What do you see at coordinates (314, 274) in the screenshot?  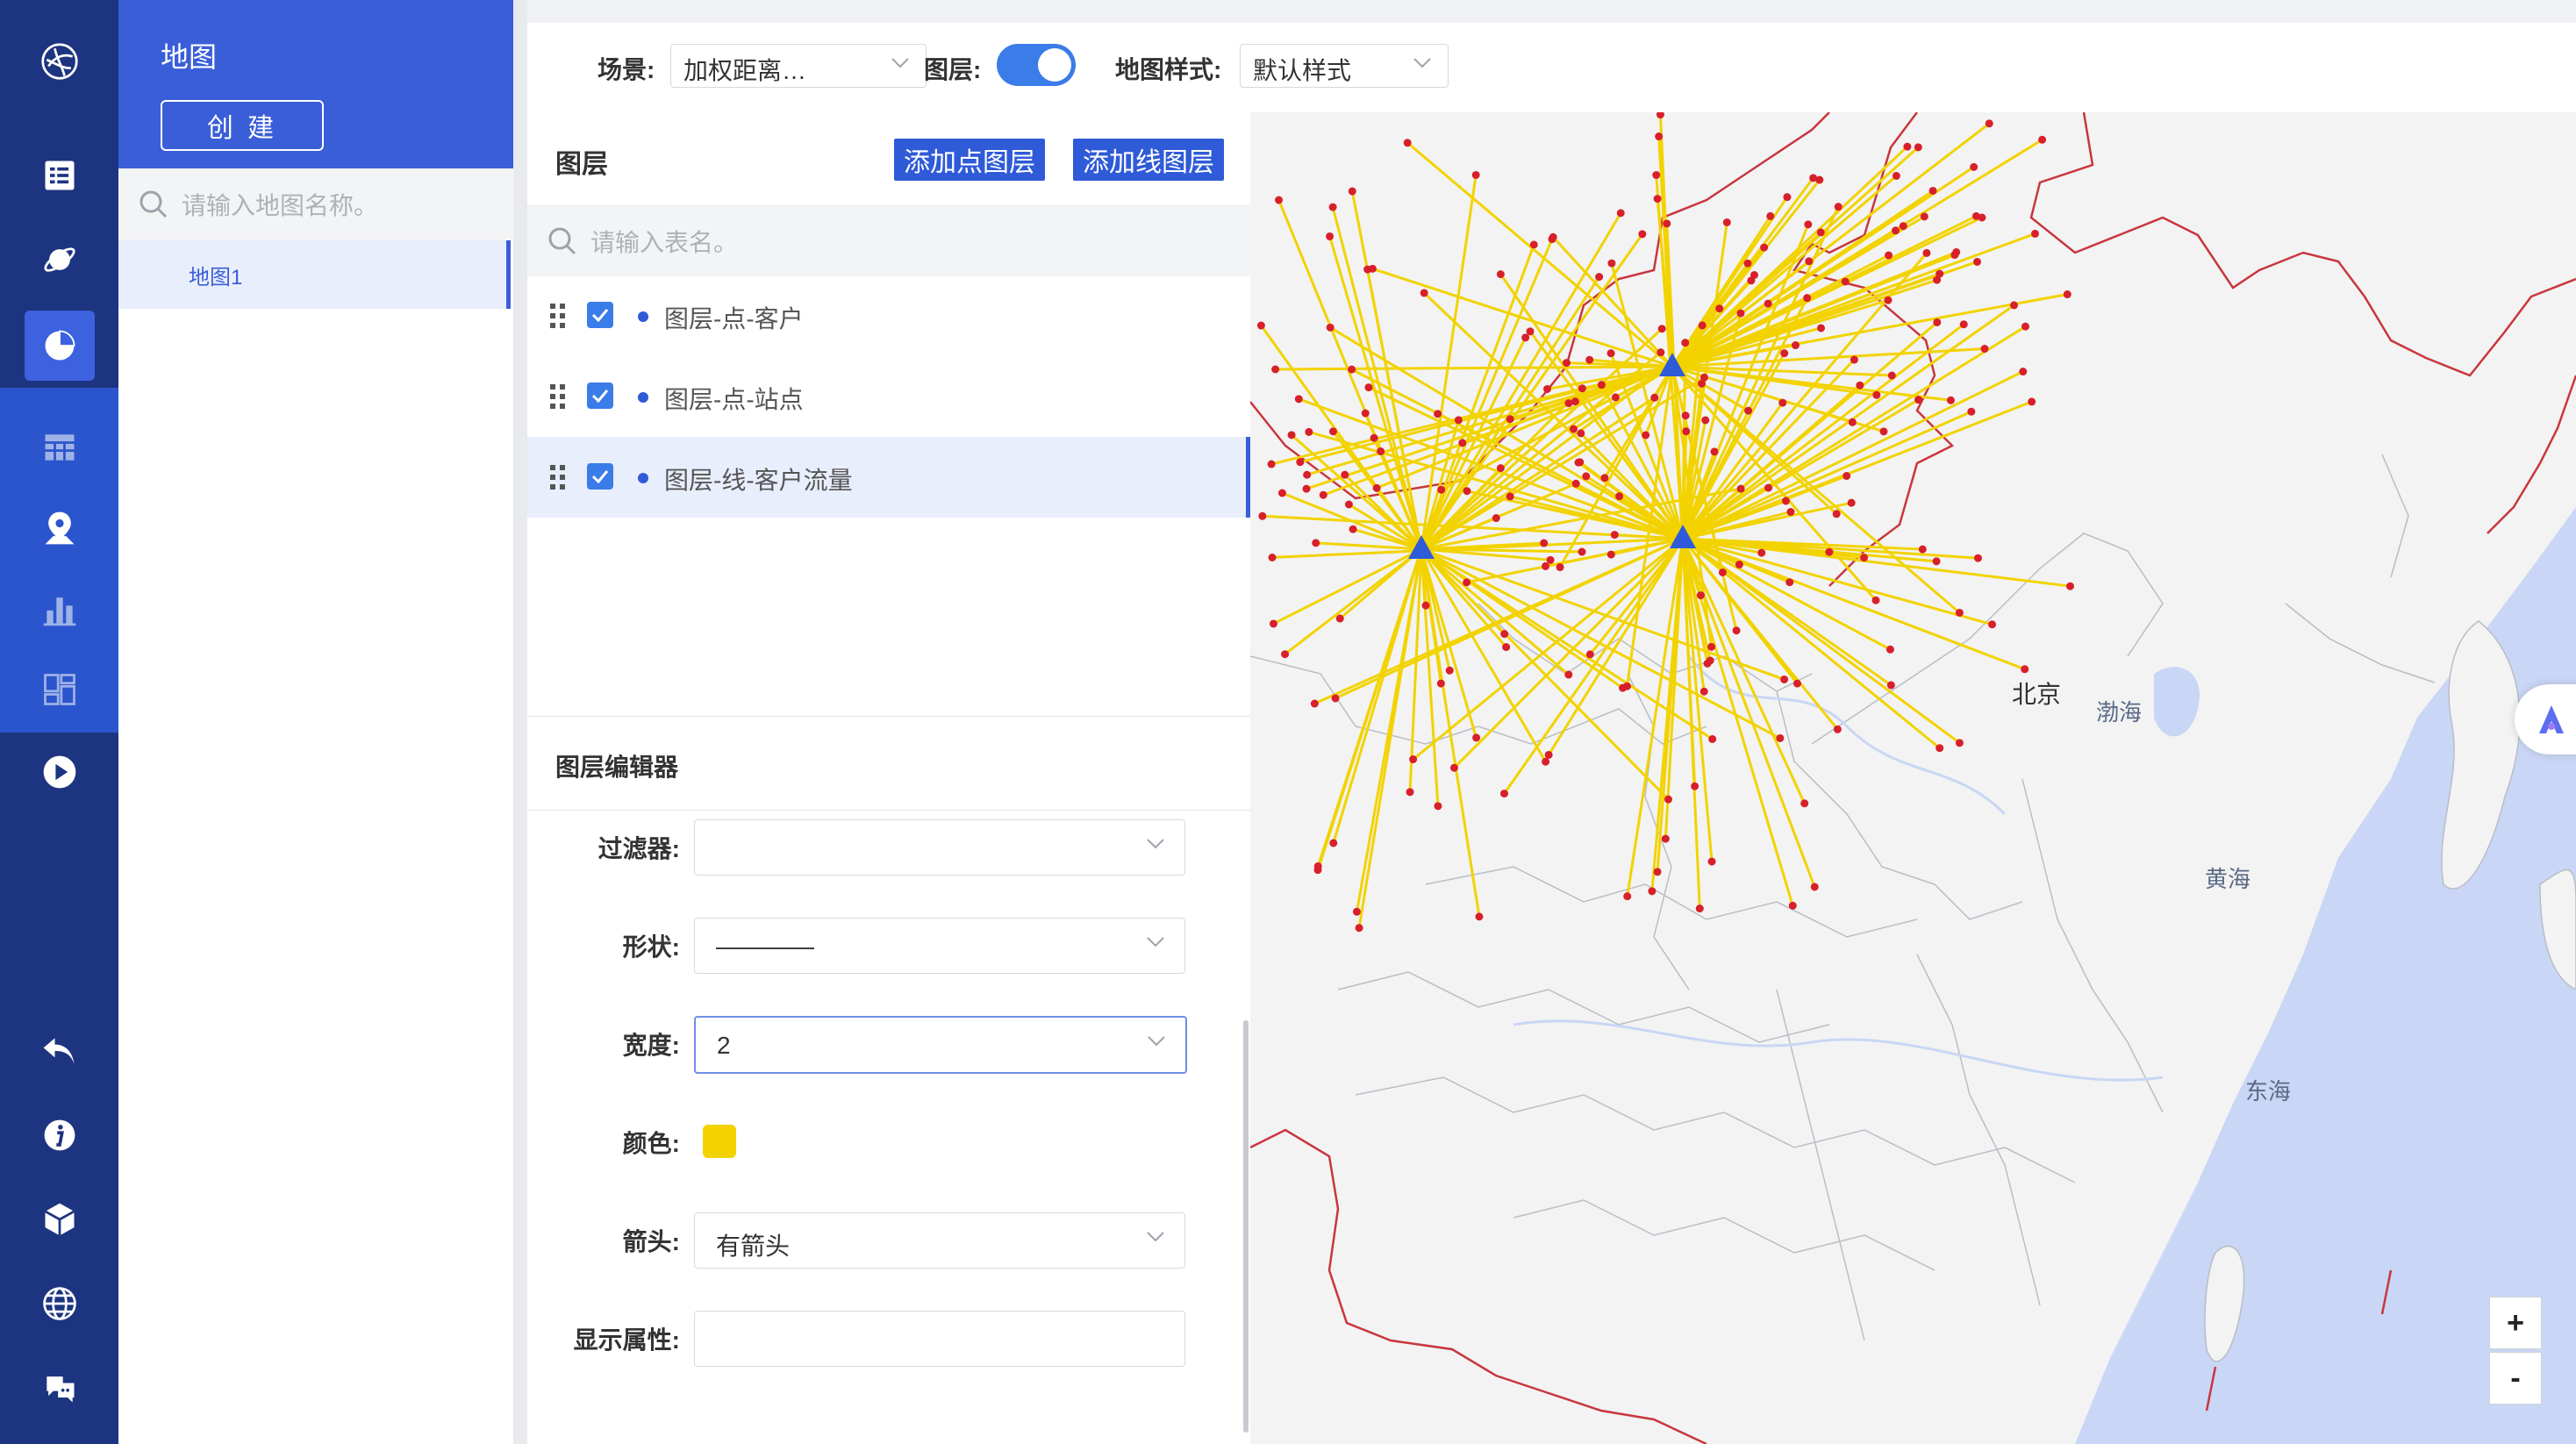 I see `map-list-item: 地图1` at bounding box center [314, 274].